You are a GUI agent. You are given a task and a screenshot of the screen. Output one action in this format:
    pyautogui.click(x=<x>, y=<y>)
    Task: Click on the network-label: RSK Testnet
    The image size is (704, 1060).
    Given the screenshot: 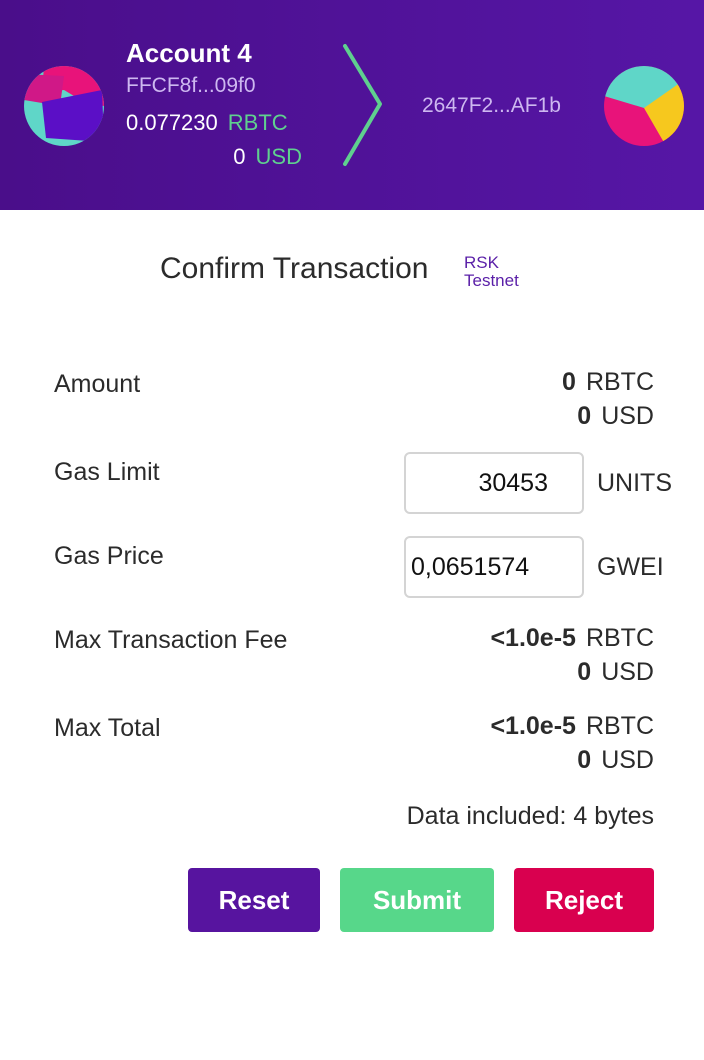 What is the action you would take?
    pyautogui.click(x=491, y=272)
    